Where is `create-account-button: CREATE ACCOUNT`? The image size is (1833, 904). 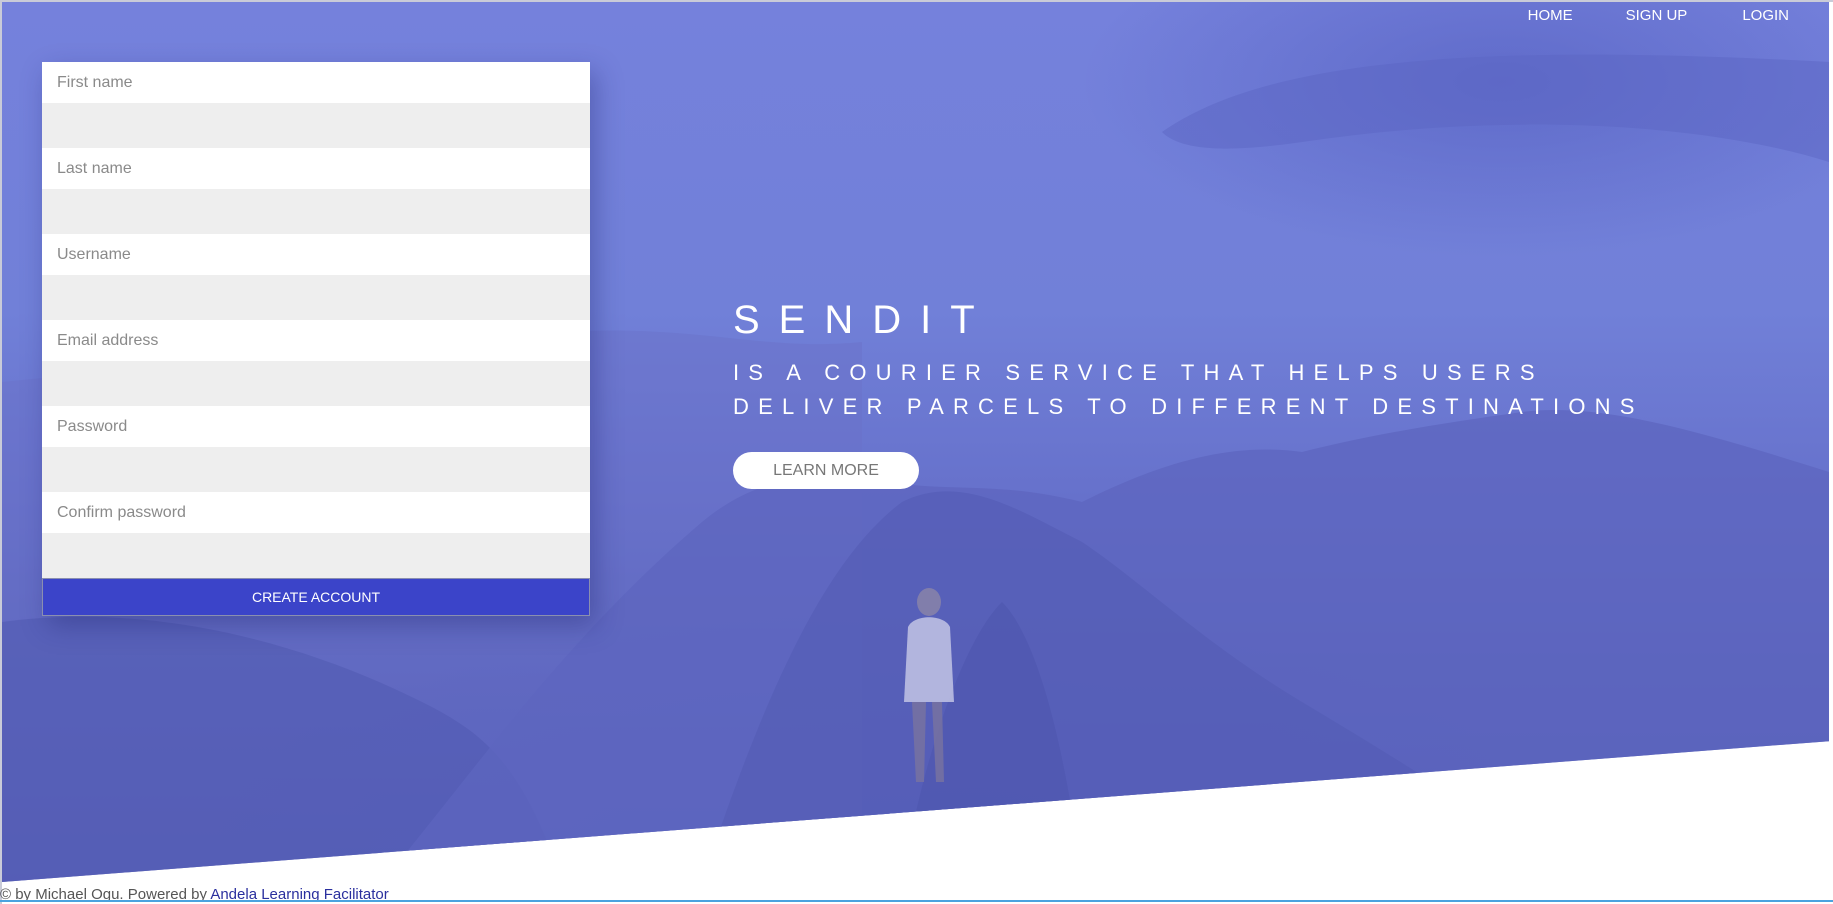
create-account-button: CREATE ACCOUNT is located at coordinates (316, 597).